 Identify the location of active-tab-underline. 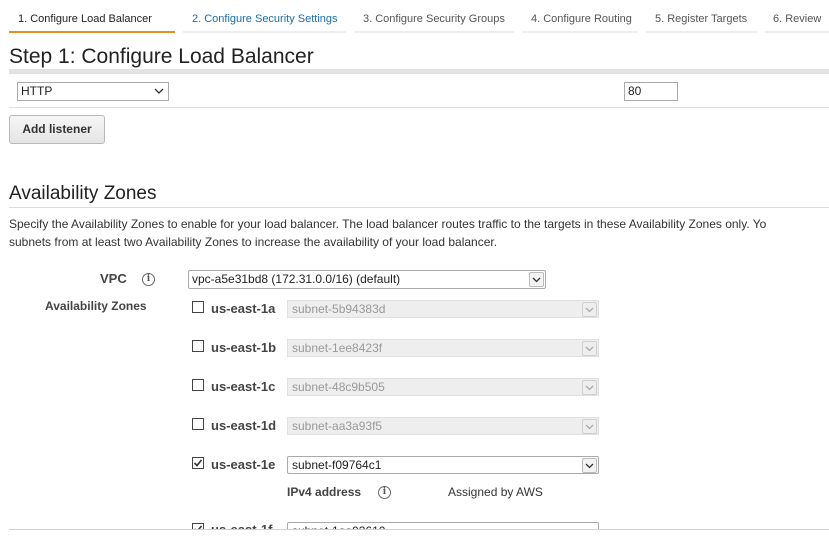
(92, 32).